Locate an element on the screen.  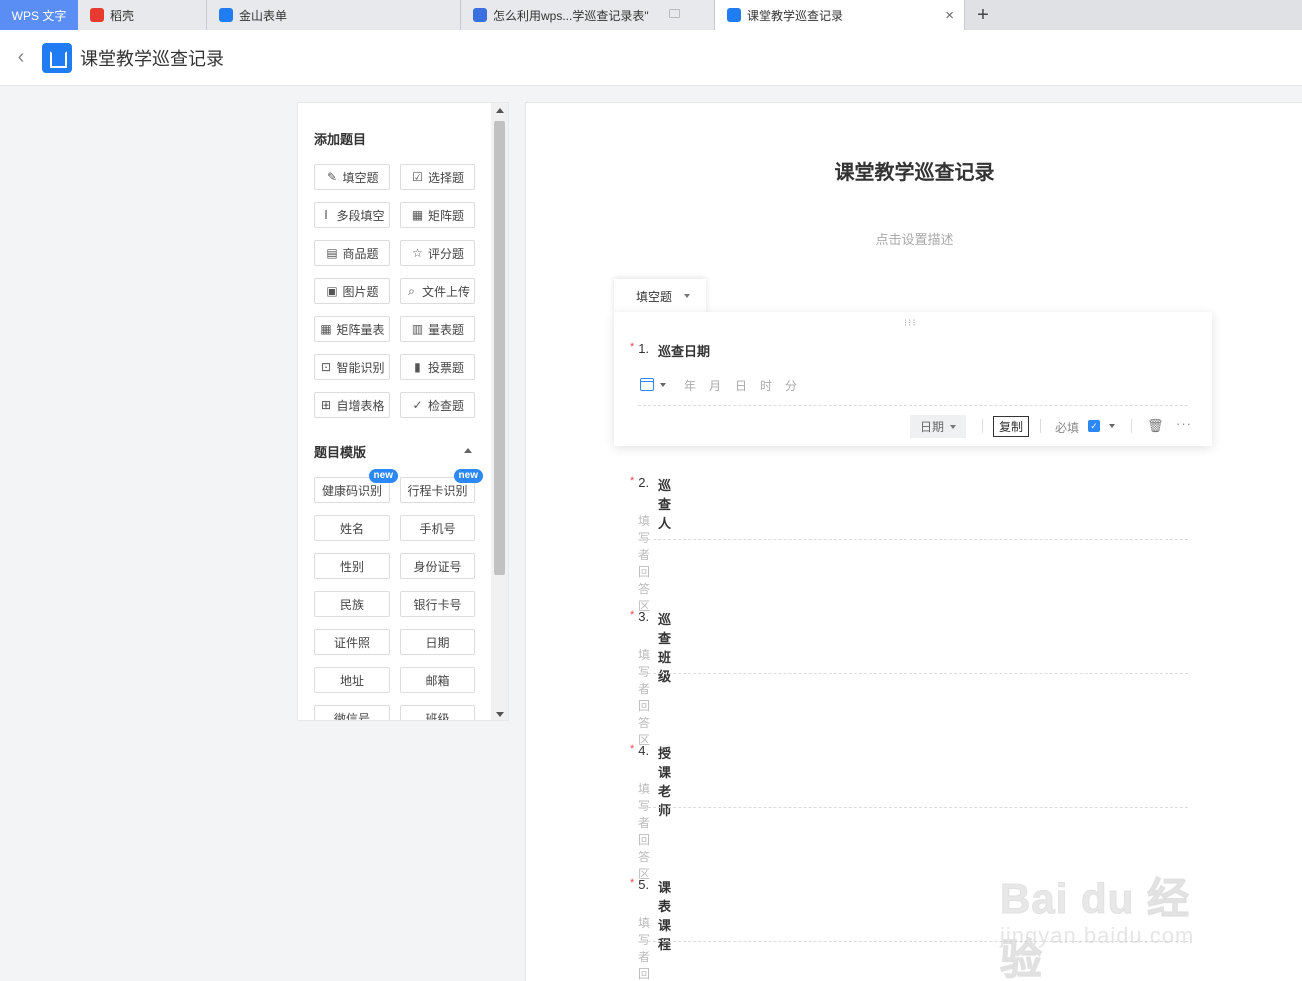
add-matrix-button: ▦ 矩阵题 is located at coordinates (437, 215).